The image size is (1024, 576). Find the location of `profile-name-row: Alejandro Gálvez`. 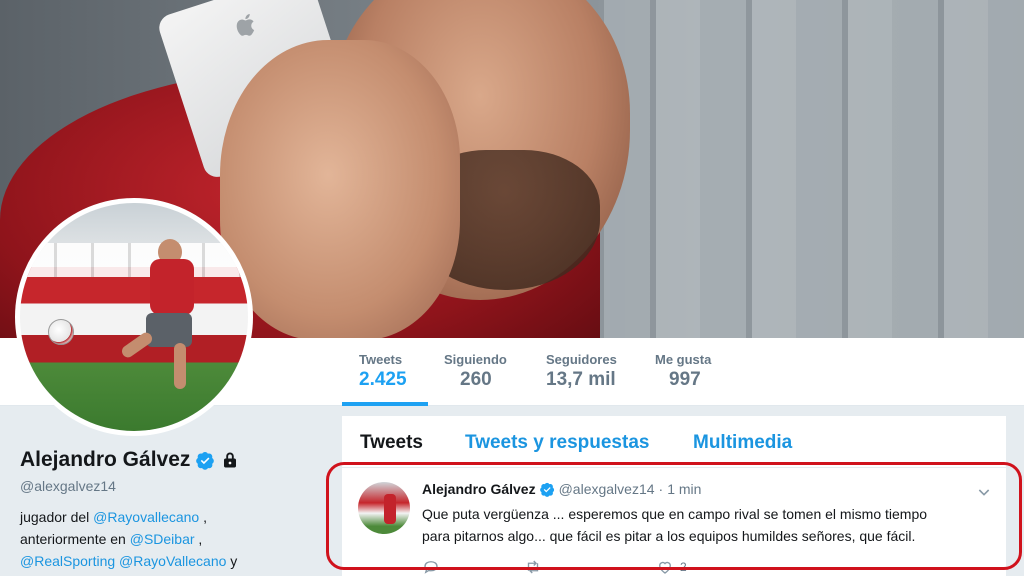

profile-name-row: Alejandro Gálvez is located at coordinates (170, 460).